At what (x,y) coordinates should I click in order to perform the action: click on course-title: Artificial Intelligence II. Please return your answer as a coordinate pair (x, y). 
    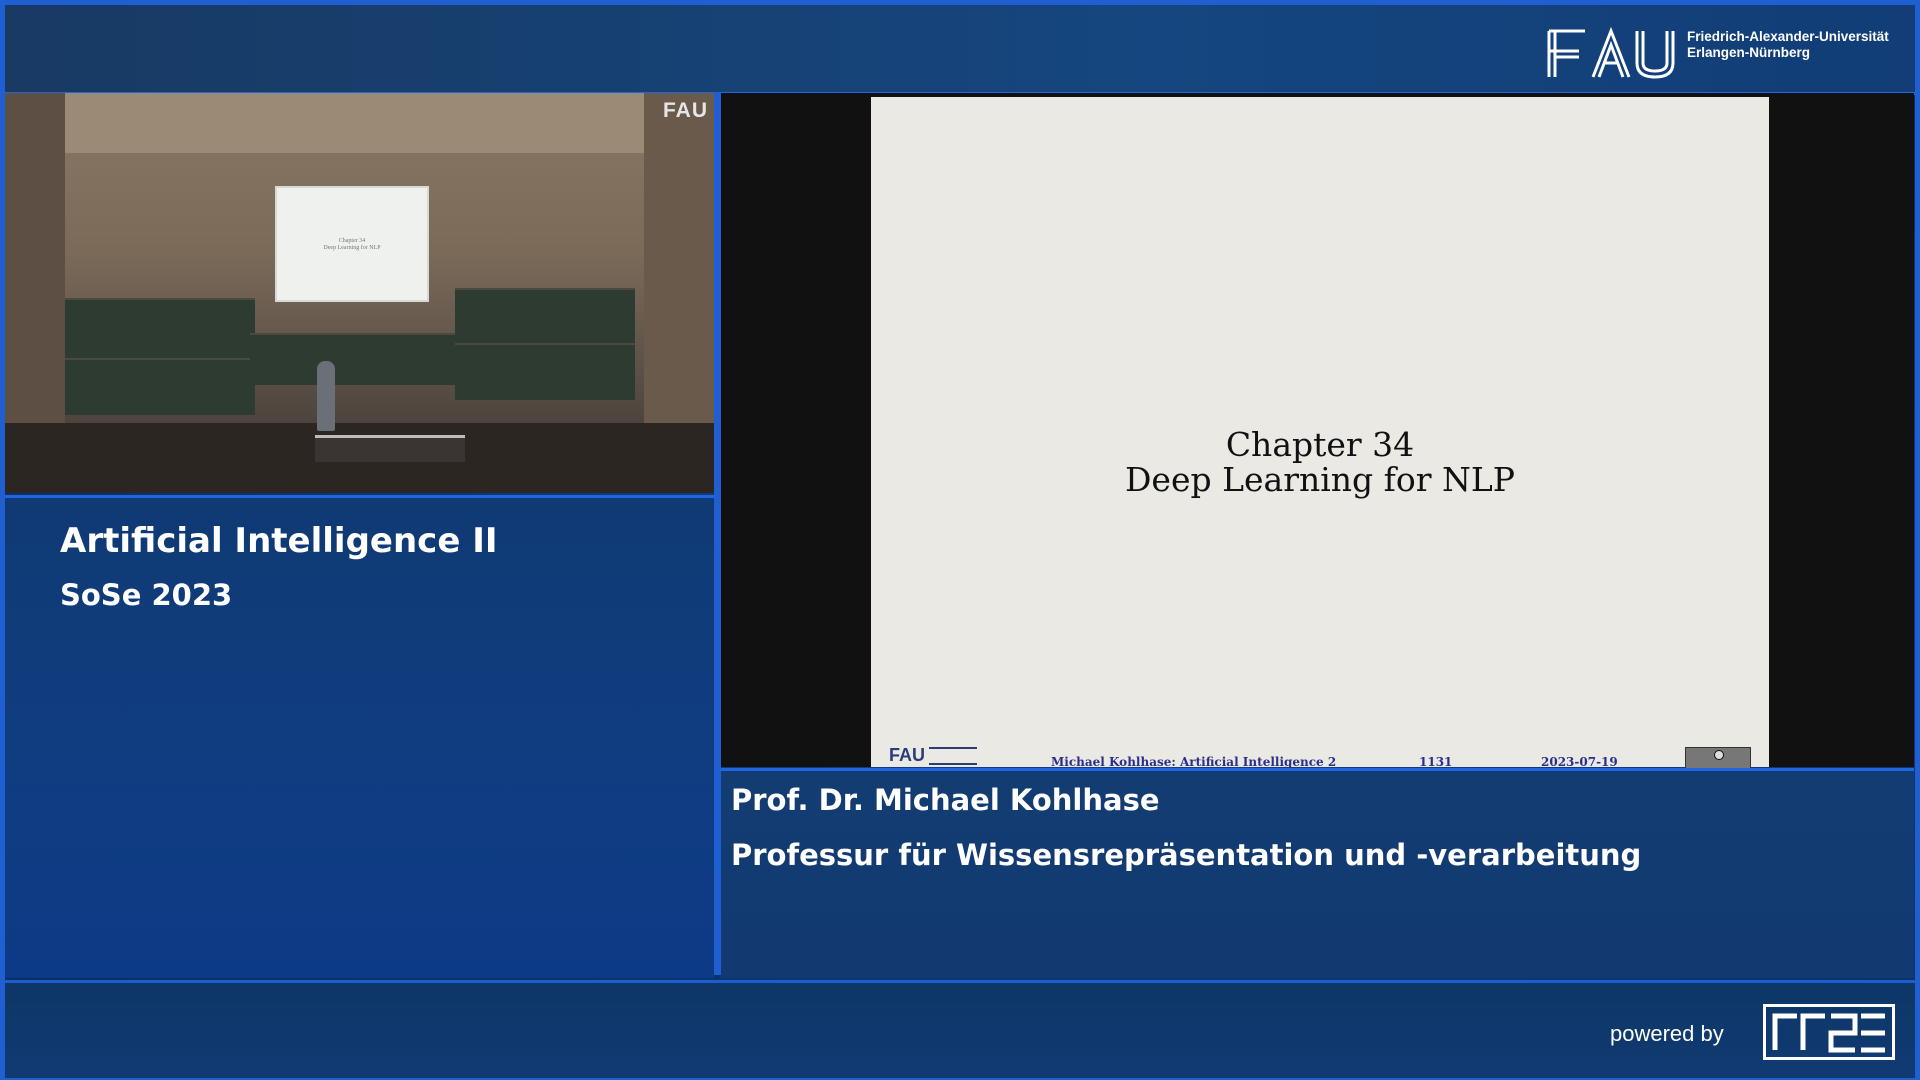
    Looking at the image, I should click on (279, 541).